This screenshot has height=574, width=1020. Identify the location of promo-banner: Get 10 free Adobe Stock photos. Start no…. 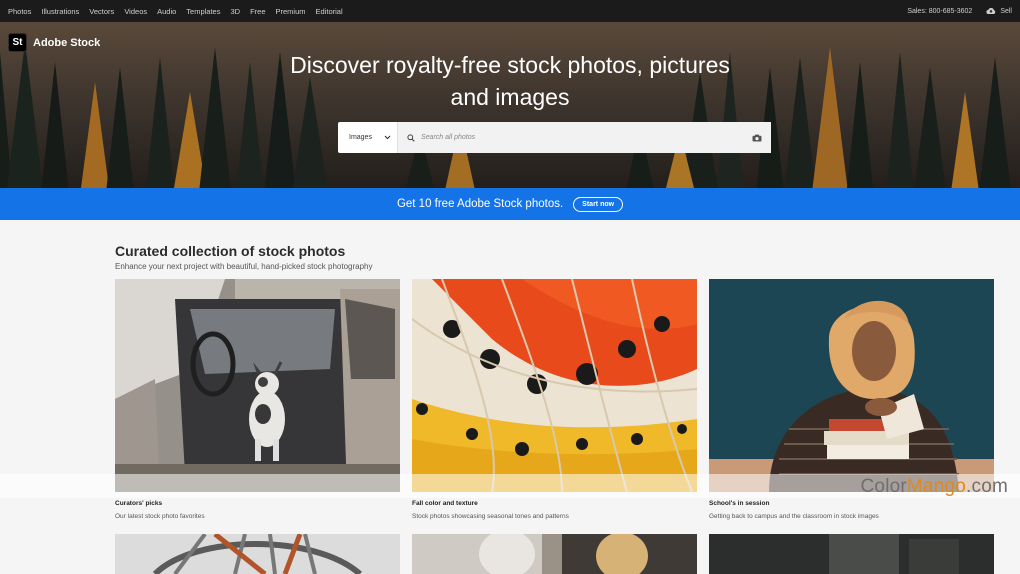
(510, 204).